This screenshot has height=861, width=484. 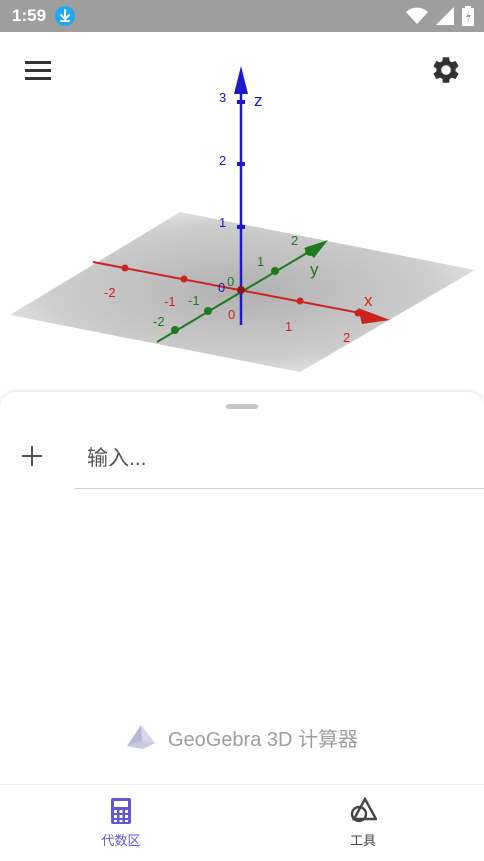 What do you see at coordinates (468, 16) in the screenshot?
I see `battery-icon` at bounding box center [468, 16].